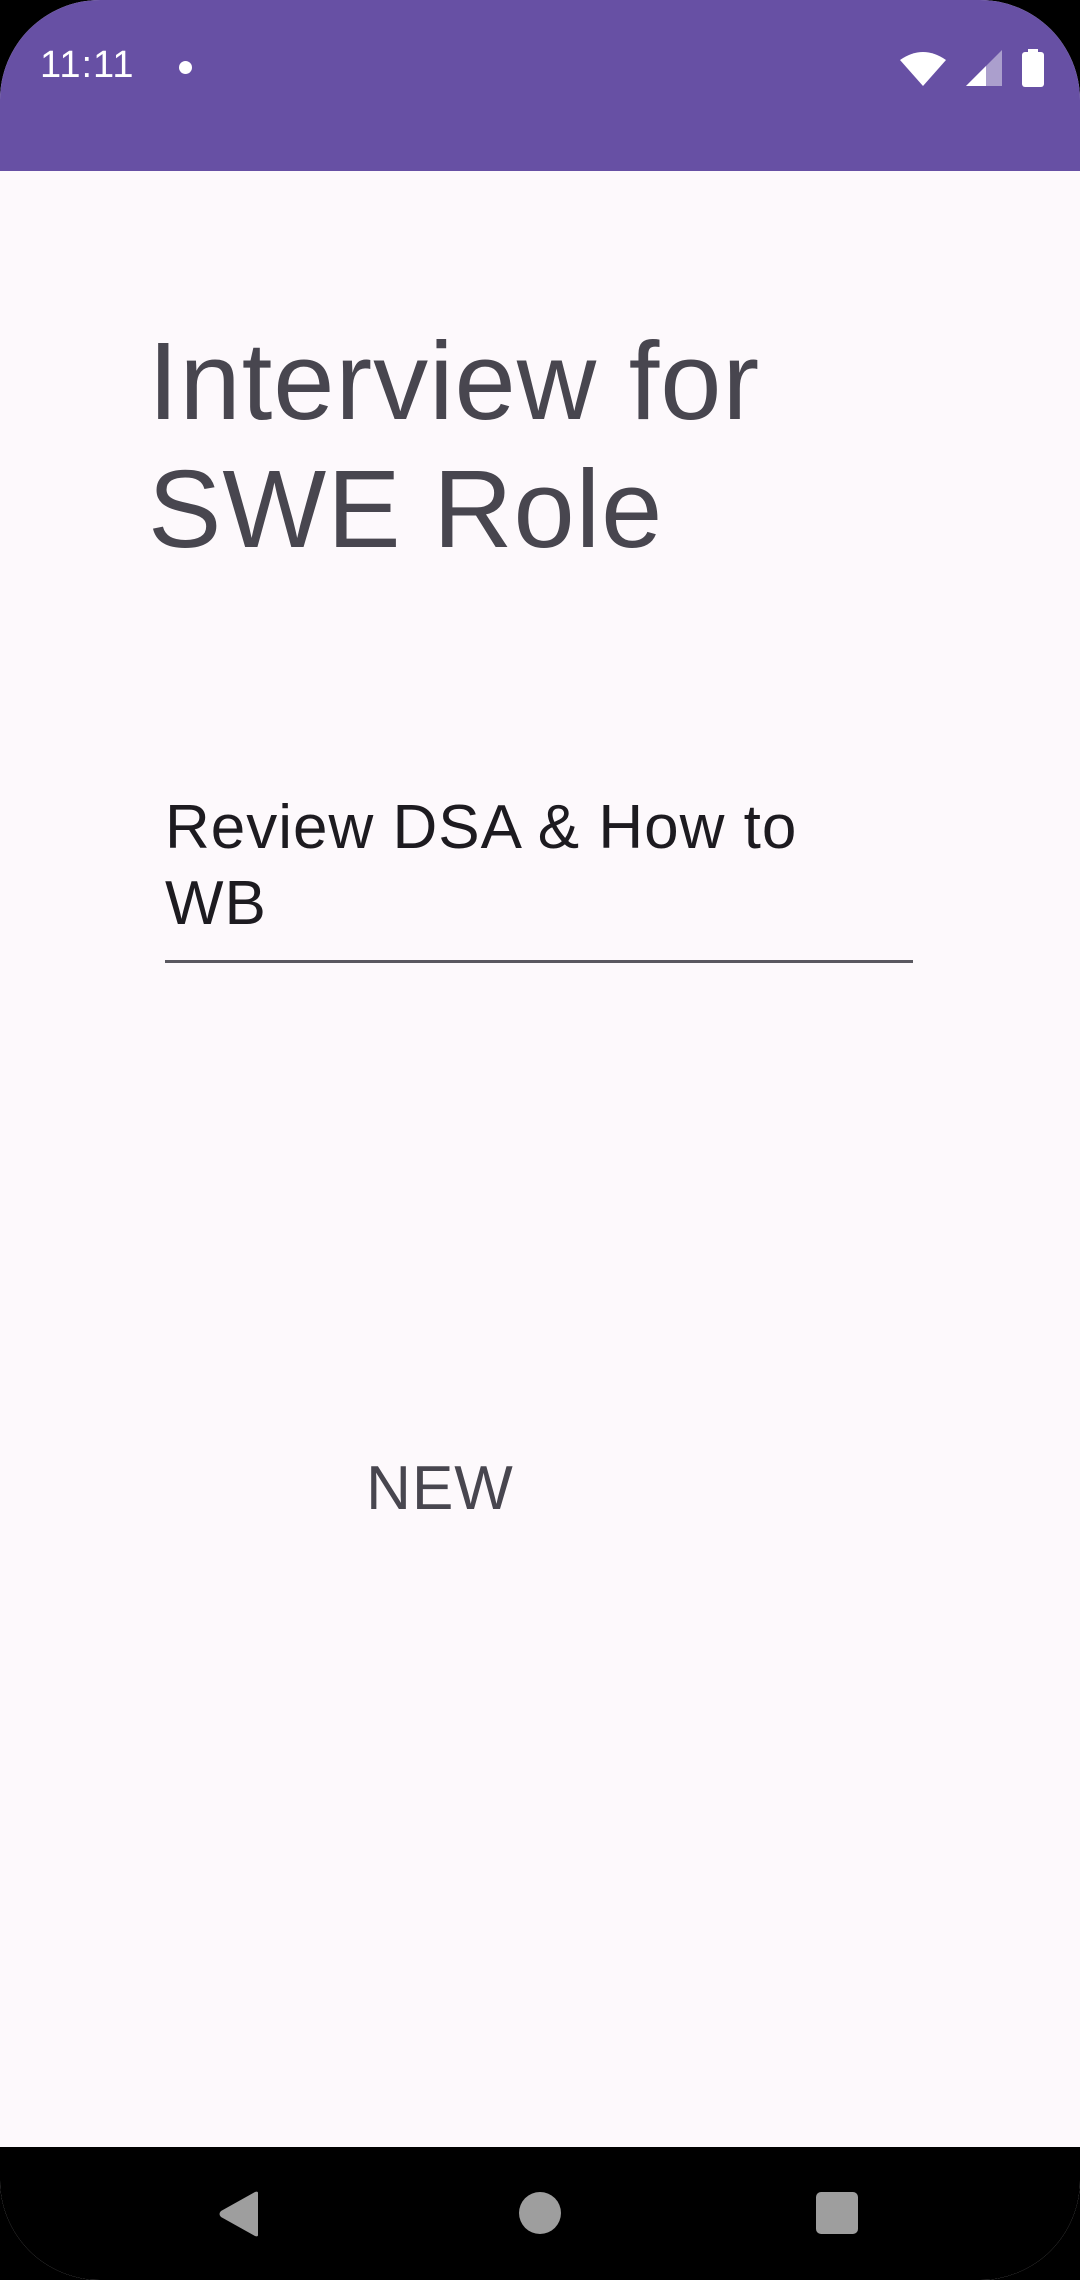  Describe the element at coordinates (495, 866) in the screenshot. I see `task-input: Review DSA & How to WB` at that location.